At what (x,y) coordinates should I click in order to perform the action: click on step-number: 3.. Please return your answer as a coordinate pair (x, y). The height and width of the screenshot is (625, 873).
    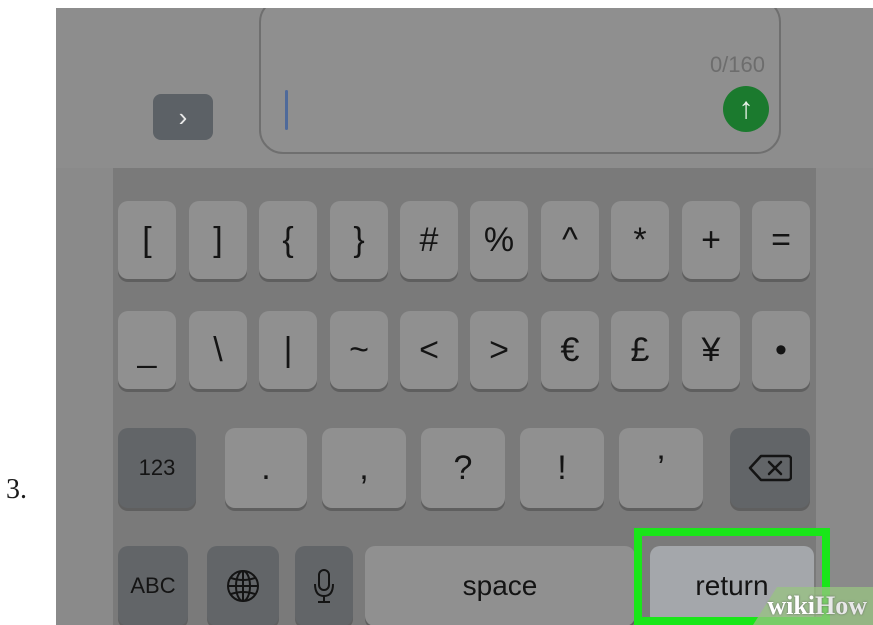
    Looking at the image, I should click on (16, 489).